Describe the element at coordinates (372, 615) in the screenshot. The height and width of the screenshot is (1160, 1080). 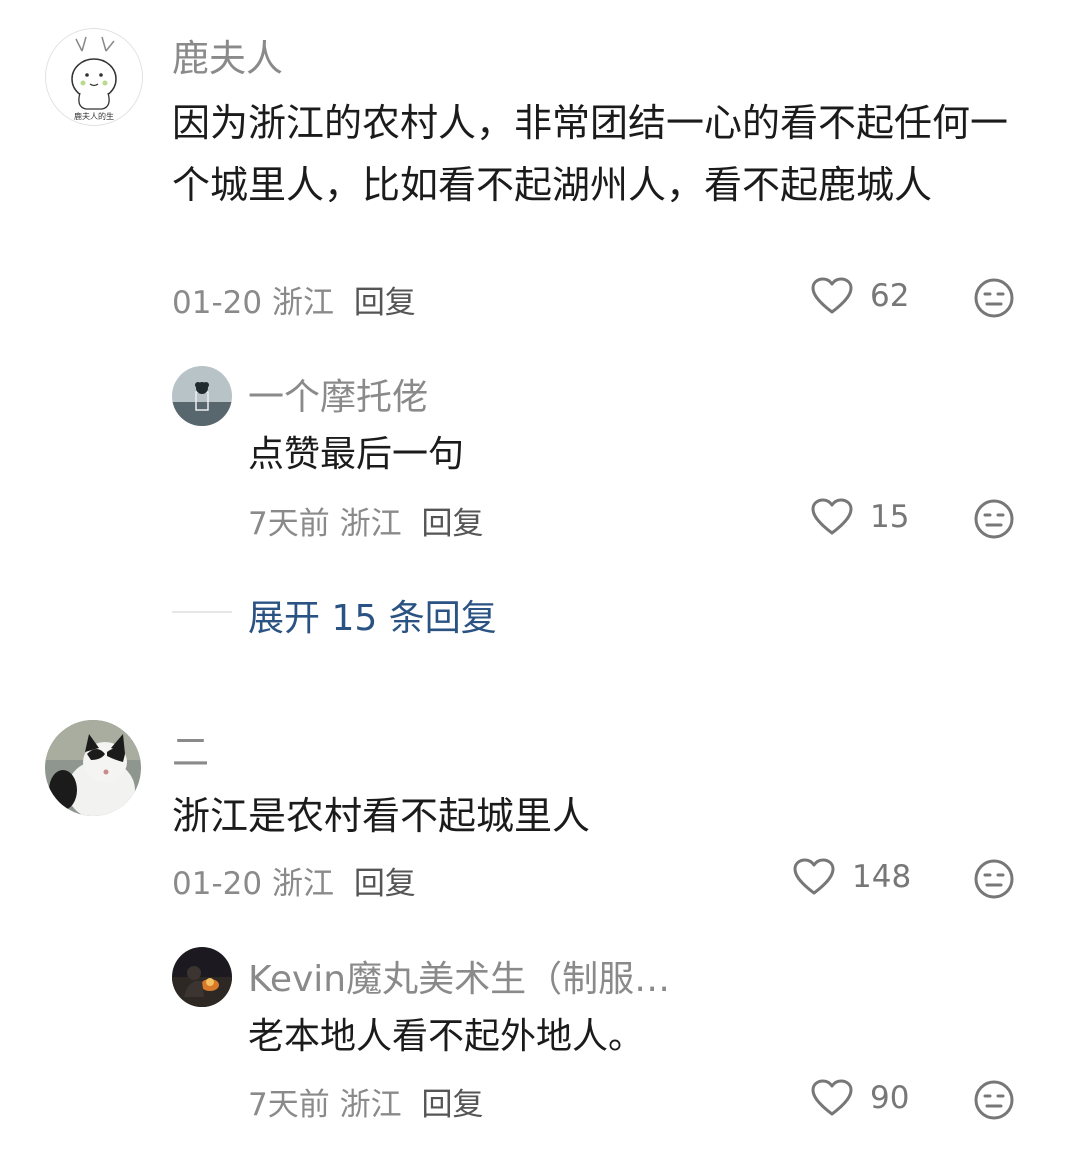
I see `expand-replies-button: 展开 15 条回复` at that location.